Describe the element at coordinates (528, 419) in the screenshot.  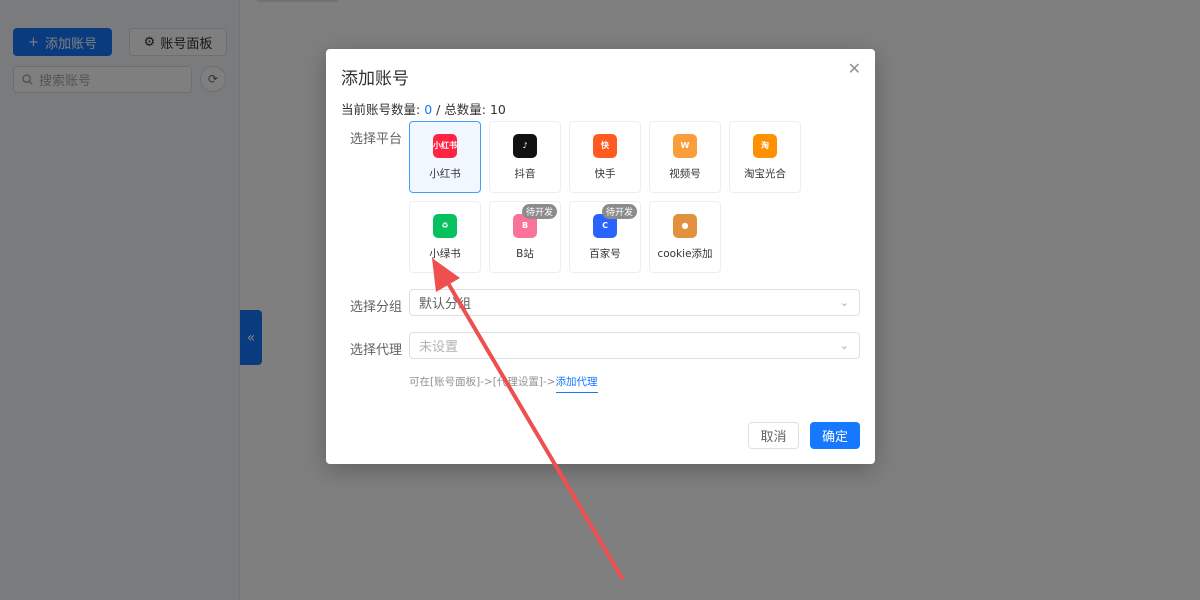
I see `annotation-arrow` at that location.